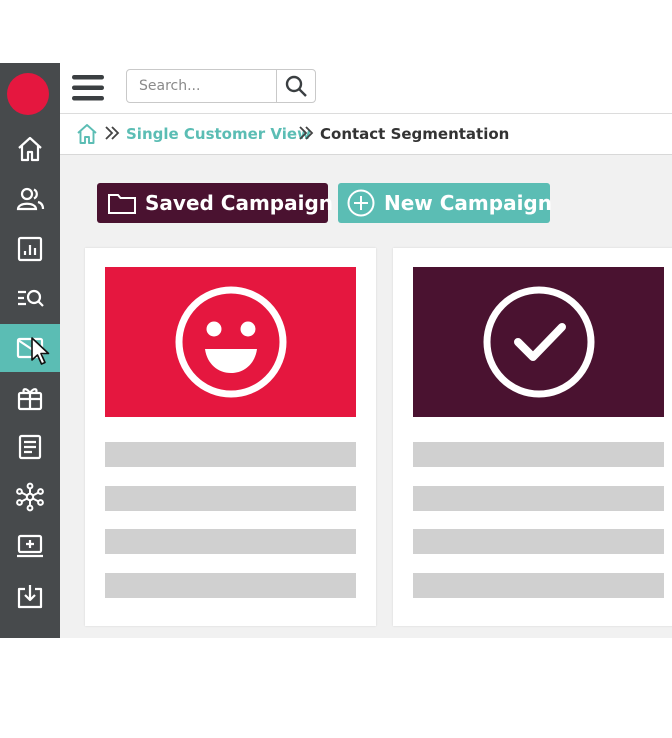  I want to click on sidebar-item-campaigns, so click(30, 348).